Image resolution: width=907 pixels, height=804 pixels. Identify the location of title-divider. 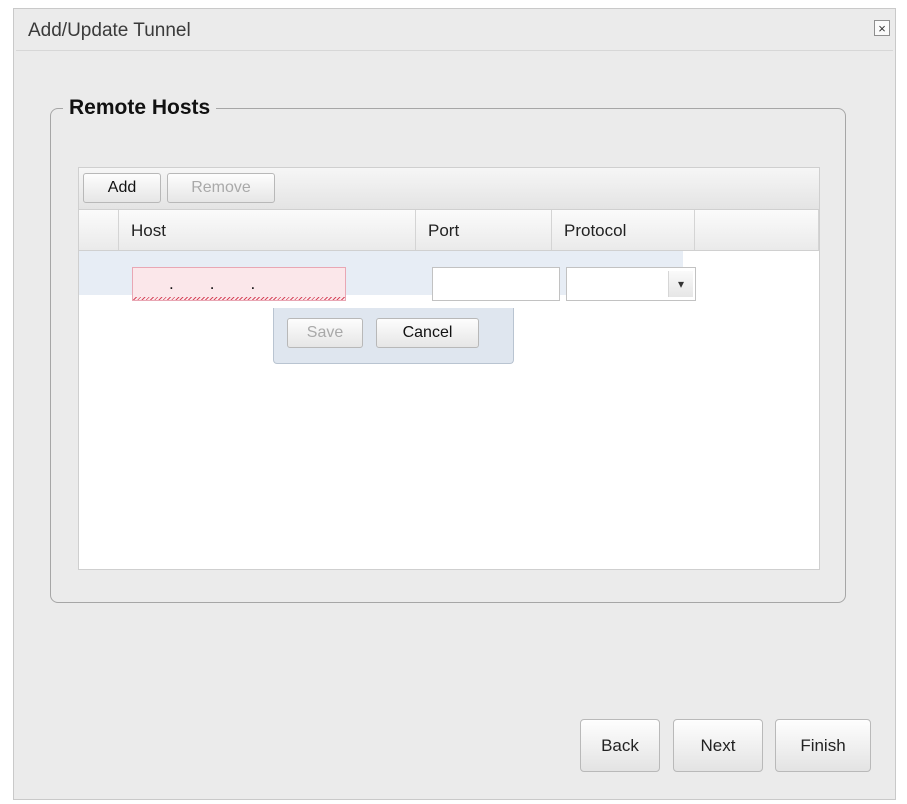
(454, 50).